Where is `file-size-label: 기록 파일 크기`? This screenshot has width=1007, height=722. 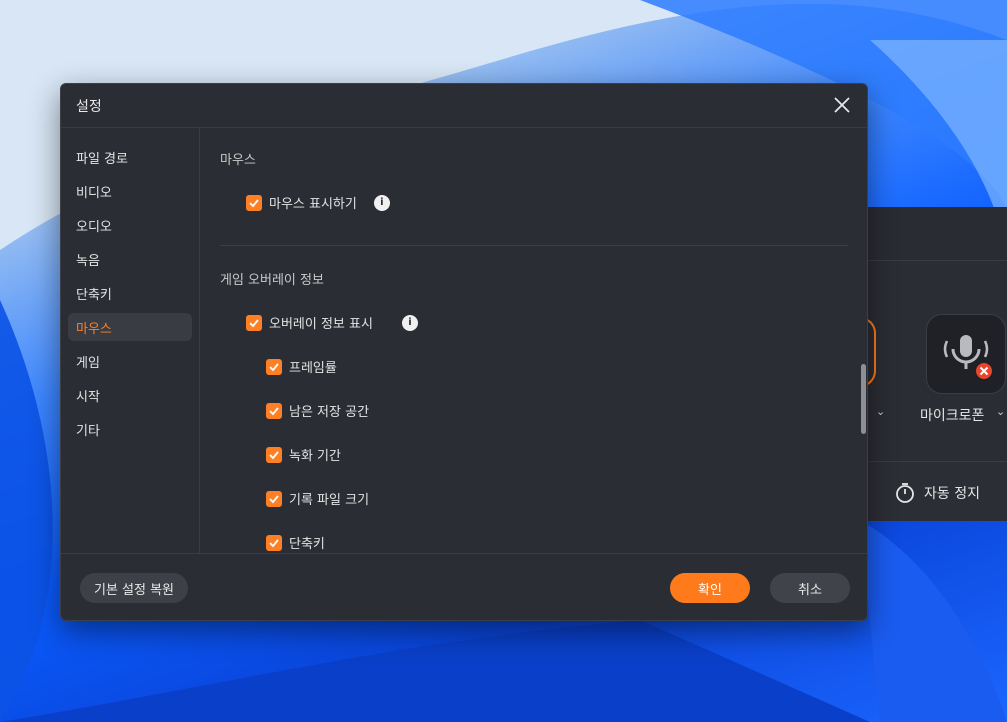 file-size-label: 기록 파일 크기 is located at coordinates (329, 500).